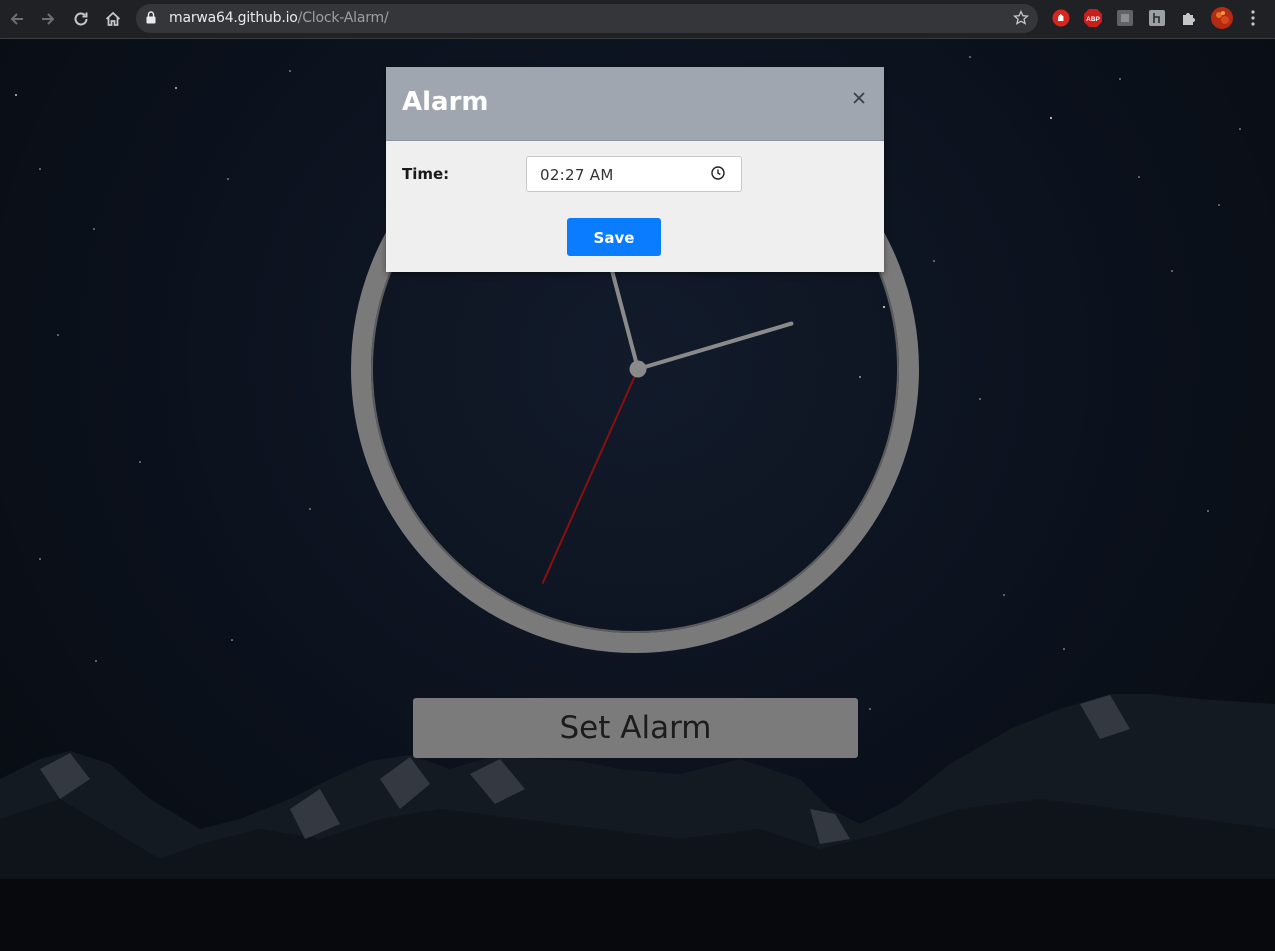 Image resolution: width=1275 pixels, height=951 pixels. I want to click on lock-icon, so click(151, 20).